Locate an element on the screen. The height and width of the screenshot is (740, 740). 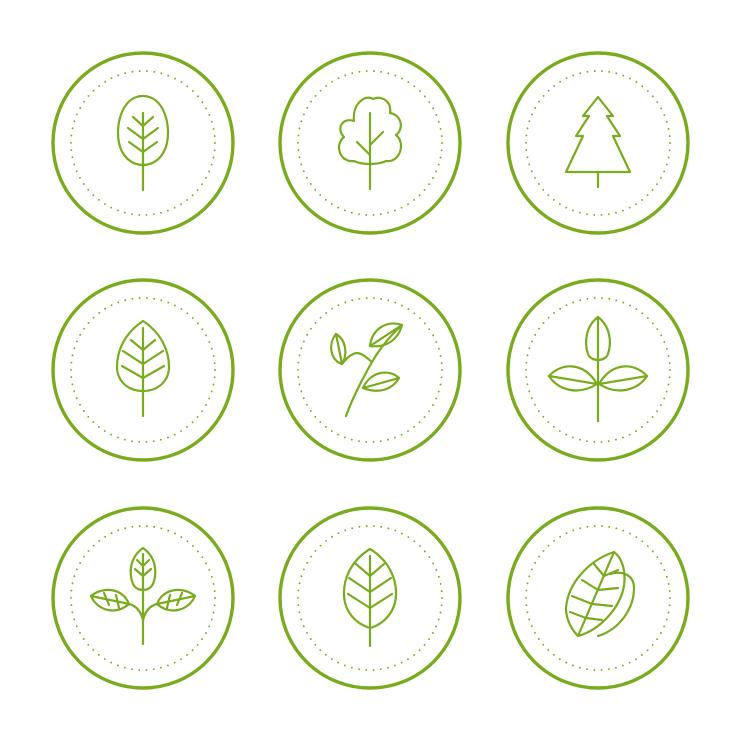
pointed-leaf-icon is located at coordinates (143, 370).